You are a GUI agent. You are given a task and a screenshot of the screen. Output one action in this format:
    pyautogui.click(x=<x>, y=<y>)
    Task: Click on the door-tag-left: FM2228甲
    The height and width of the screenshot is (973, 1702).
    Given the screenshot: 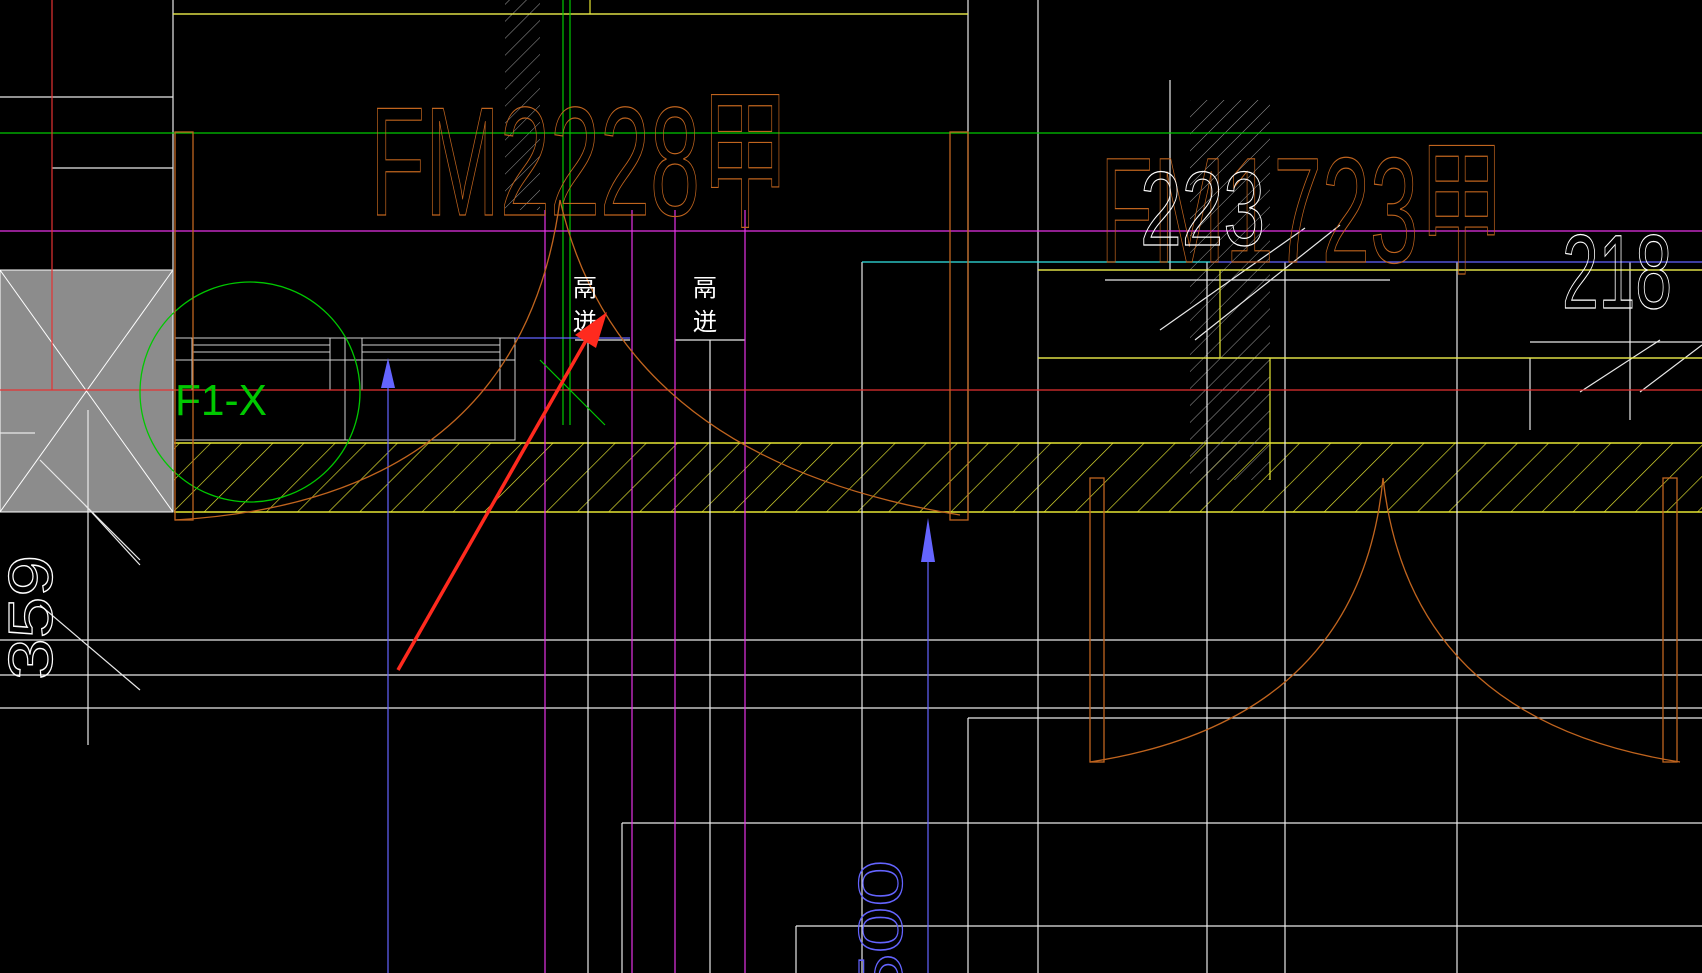 What is the action you would take?
    pyautogui.click(x=579, y=161)
    